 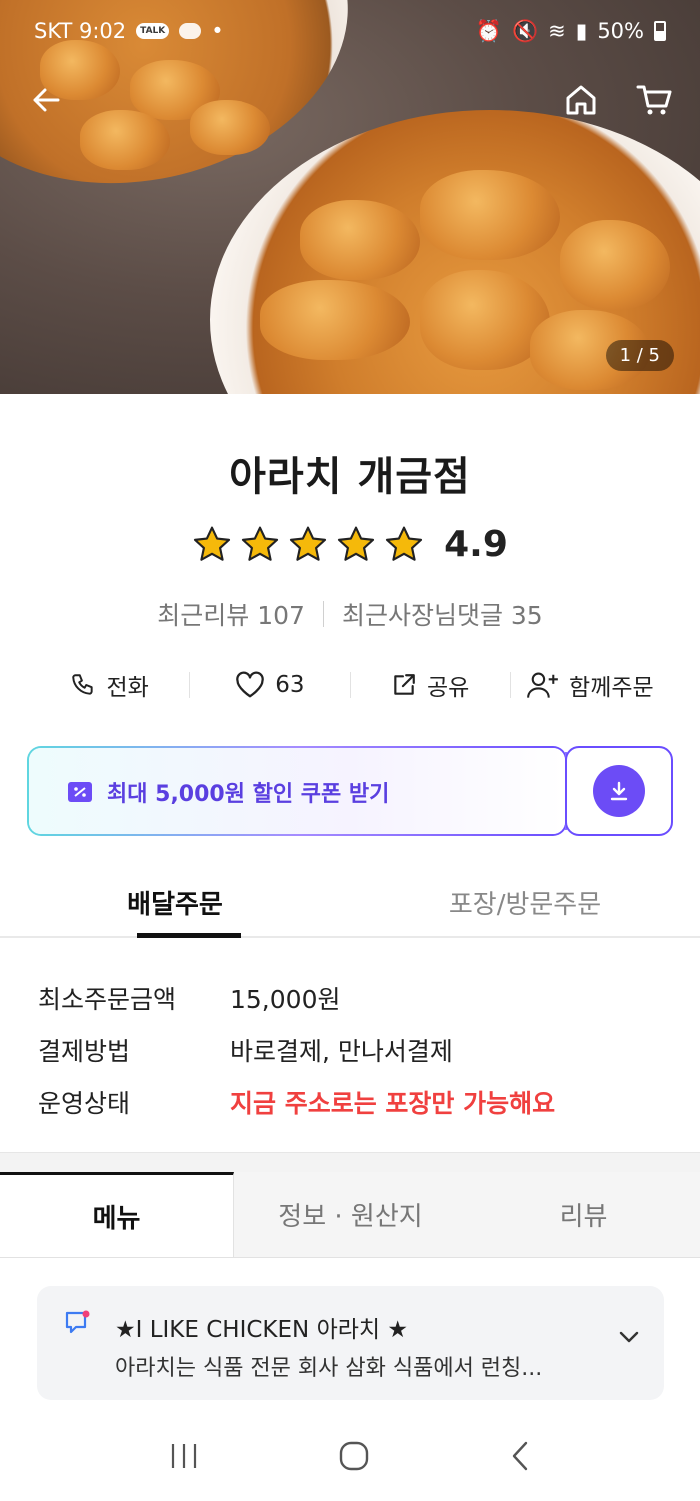 I want to click on coupon-download-button, so click(x=619, y=791).